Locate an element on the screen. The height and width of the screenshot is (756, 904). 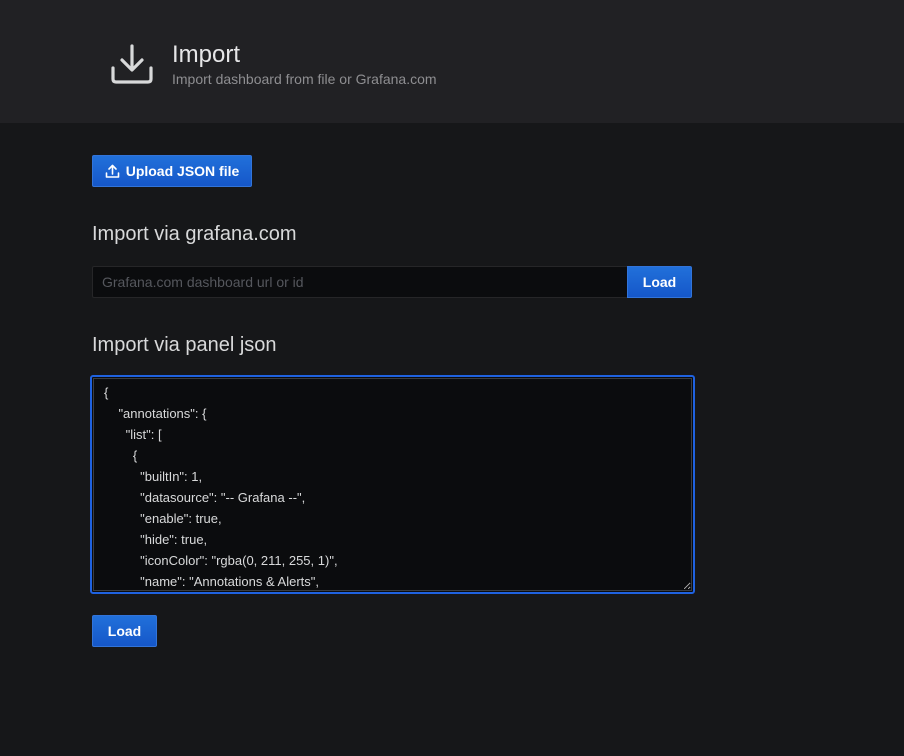
grafana-com-load-button: Load is located at coordinates (659, 282).